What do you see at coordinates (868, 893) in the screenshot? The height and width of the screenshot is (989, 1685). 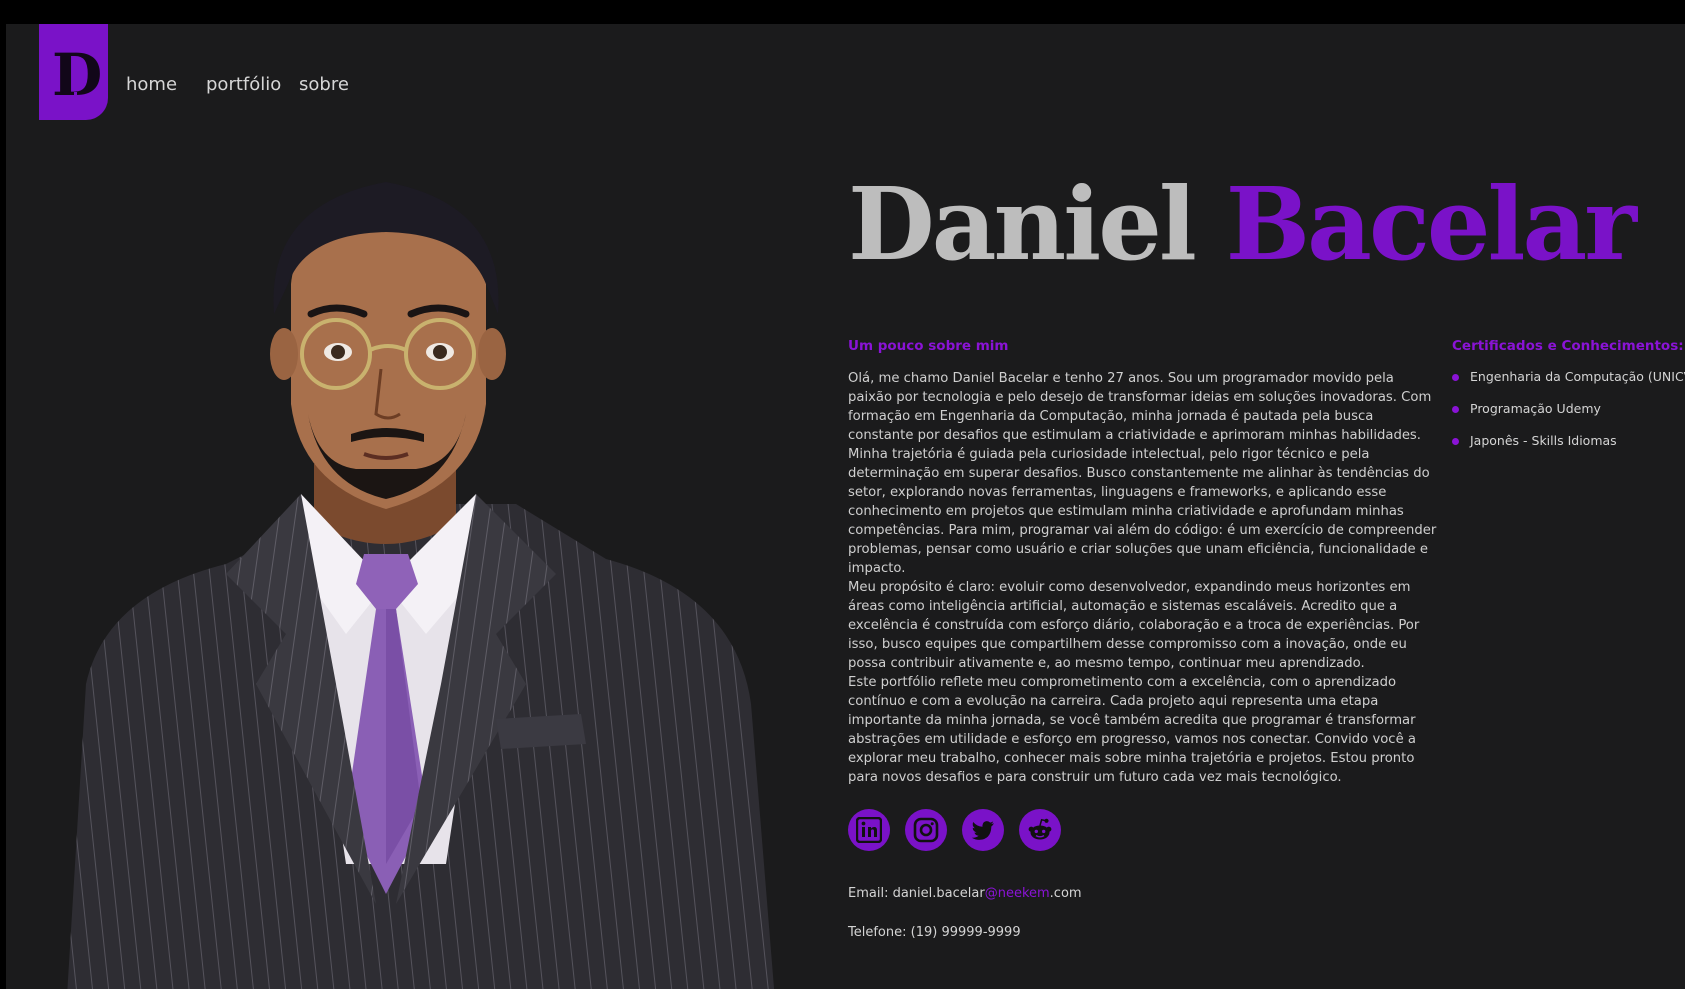 I see `email-label: Email:` at bounding box center [868, 893].